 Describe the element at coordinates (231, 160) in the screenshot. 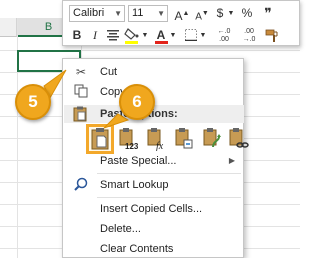

I see `chevron-right-icon: ▶` at that location.